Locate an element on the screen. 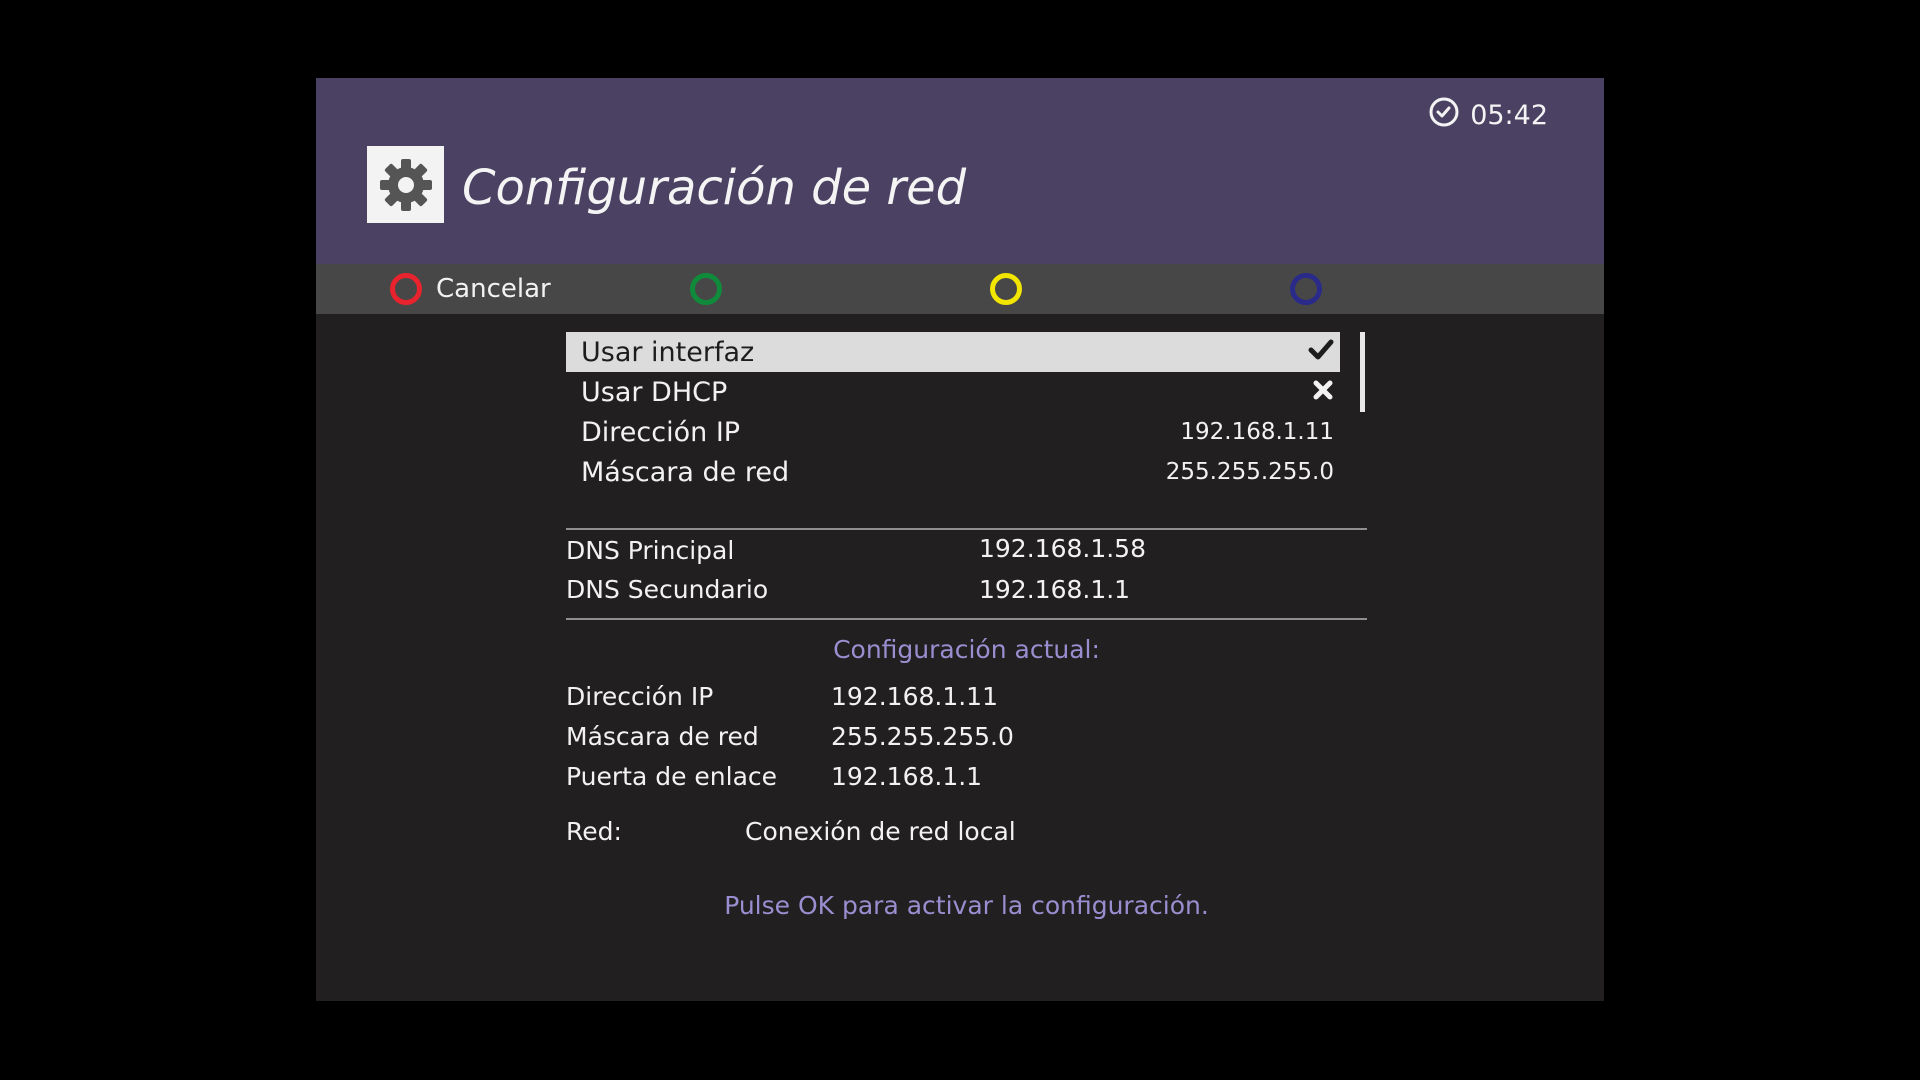  red-button: Cancelar is located at coordinates (470, 289).